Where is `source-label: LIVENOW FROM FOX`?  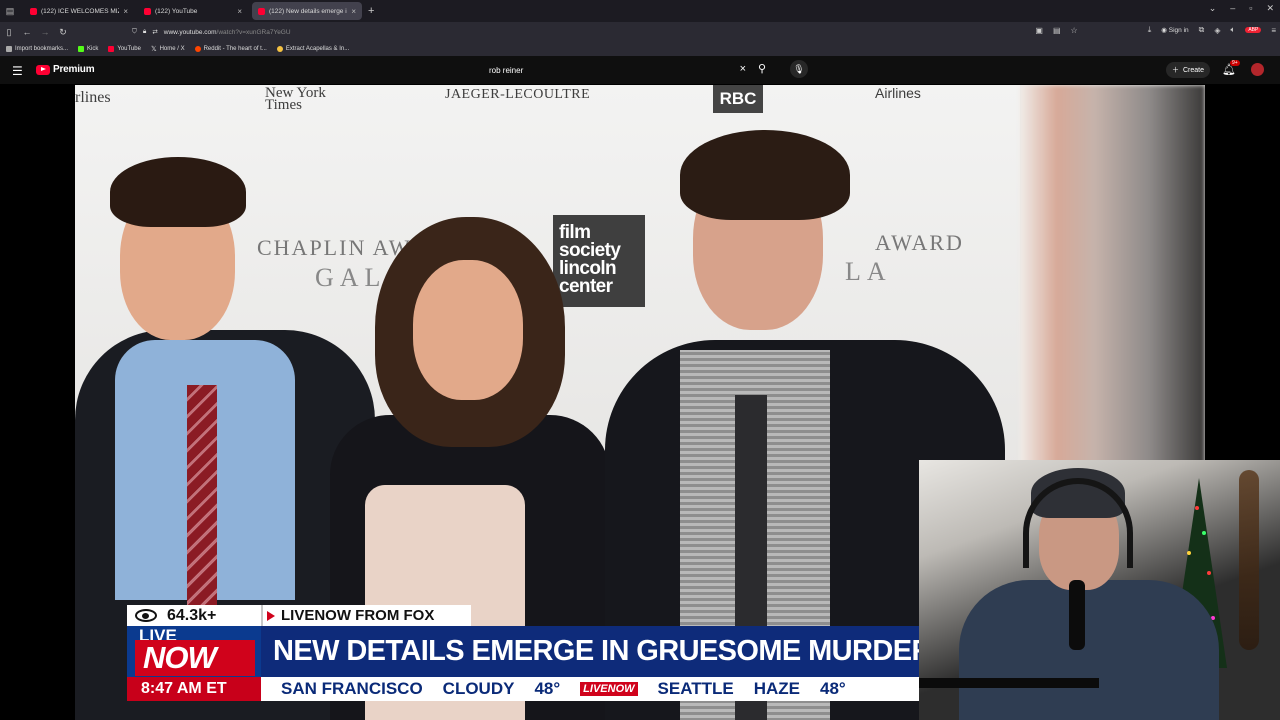
source-label: LIVENOW FROM FOX is located at coordinates (366, 615).